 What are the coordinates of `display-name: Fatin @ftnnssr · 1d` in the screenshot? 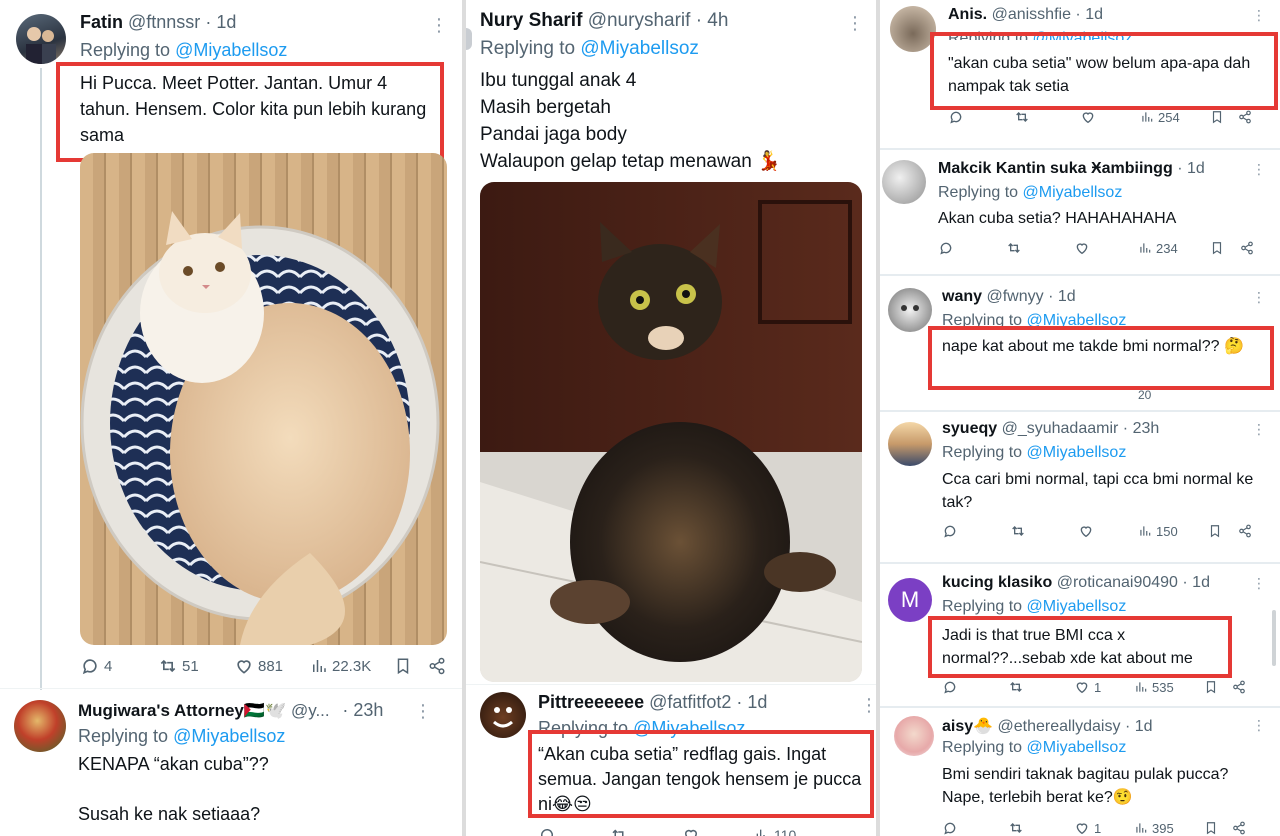 It's located at (158, 22).